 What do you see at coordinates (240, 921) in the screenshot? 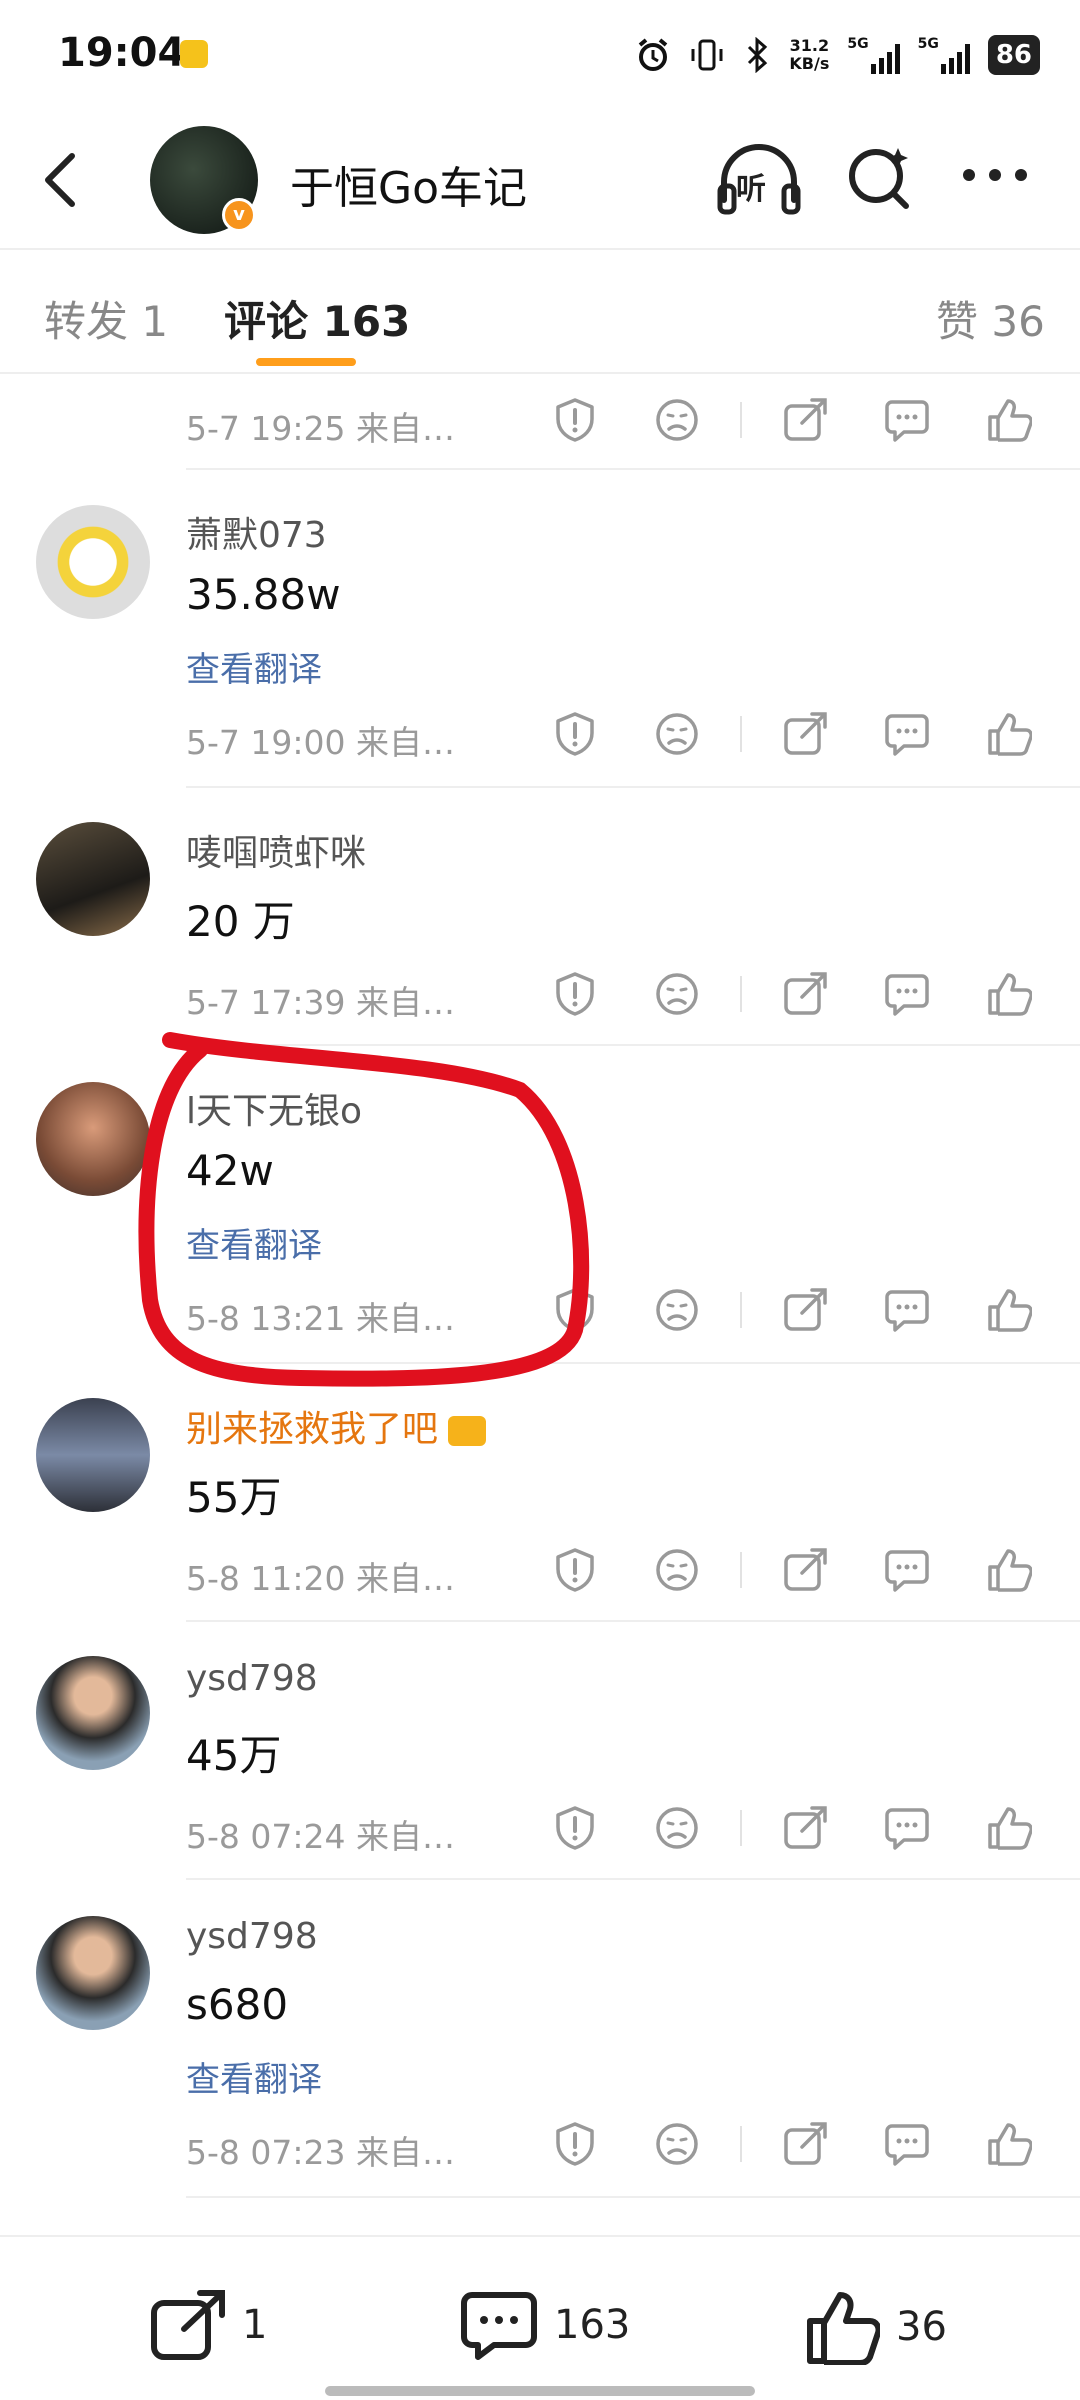
I see `comment-text: 20 万` at bounding box center [240, 921].